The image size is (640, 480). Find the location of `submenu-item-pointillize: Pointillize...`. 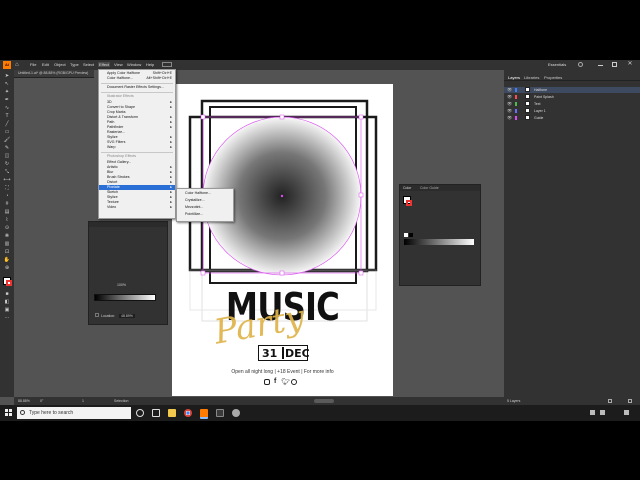

submenu-item-pointillize: Pointillize... is located at coordinates (205, 214).